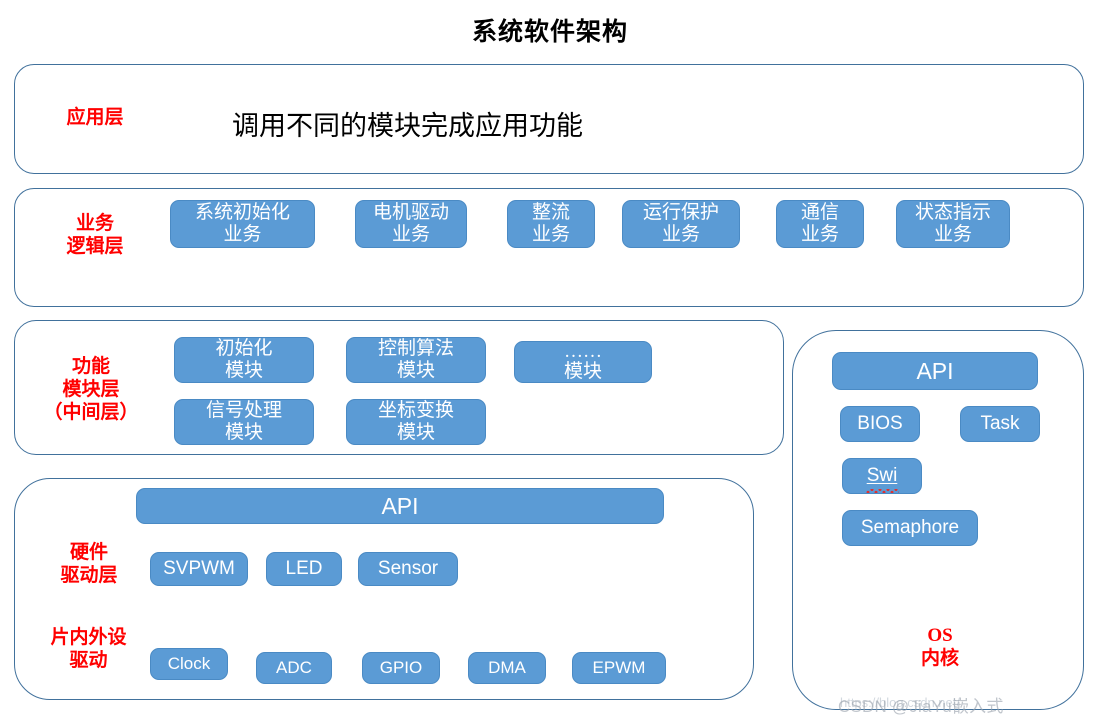 This screenshot has height=725, width=1100. What do you see at coordinates (953, 224) in the screenshot?
I see `business-module-chip: 状态指示 业务` at bounding box center [953, 224].